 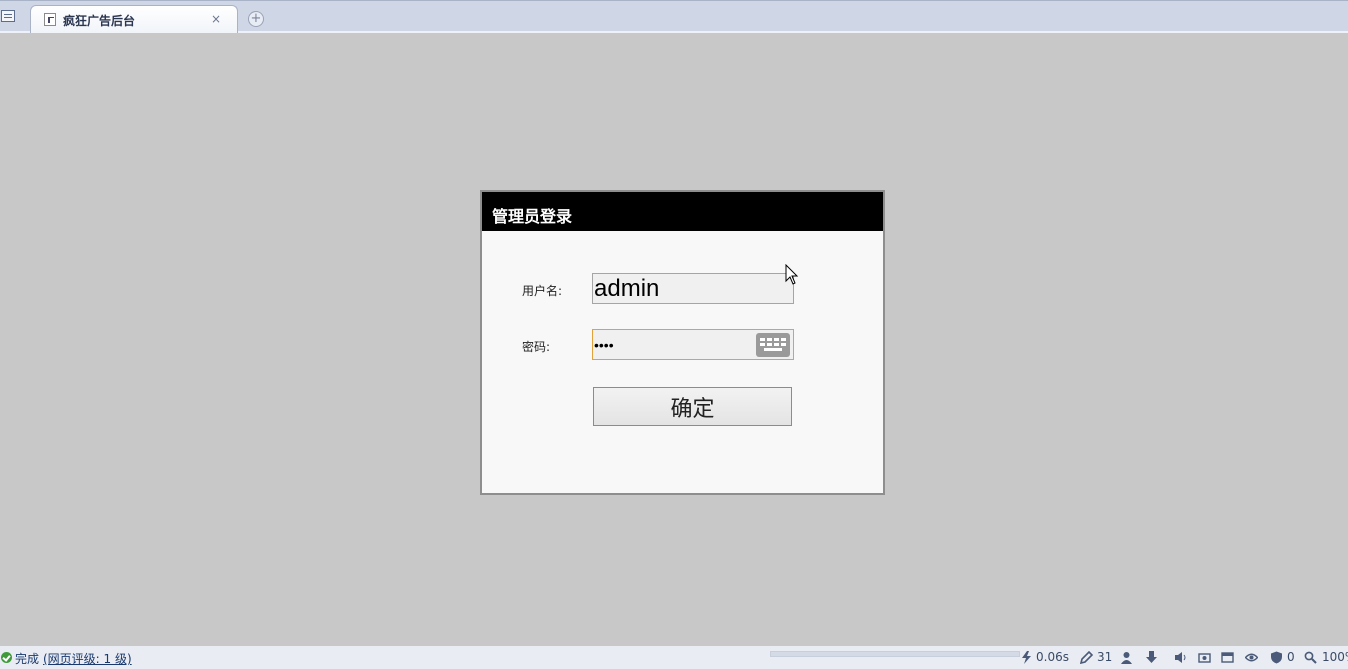 What do you see at coordinates (1291, 657) in the screenshot?
I see `count-b: 0` at bounding box center [1291, 657].